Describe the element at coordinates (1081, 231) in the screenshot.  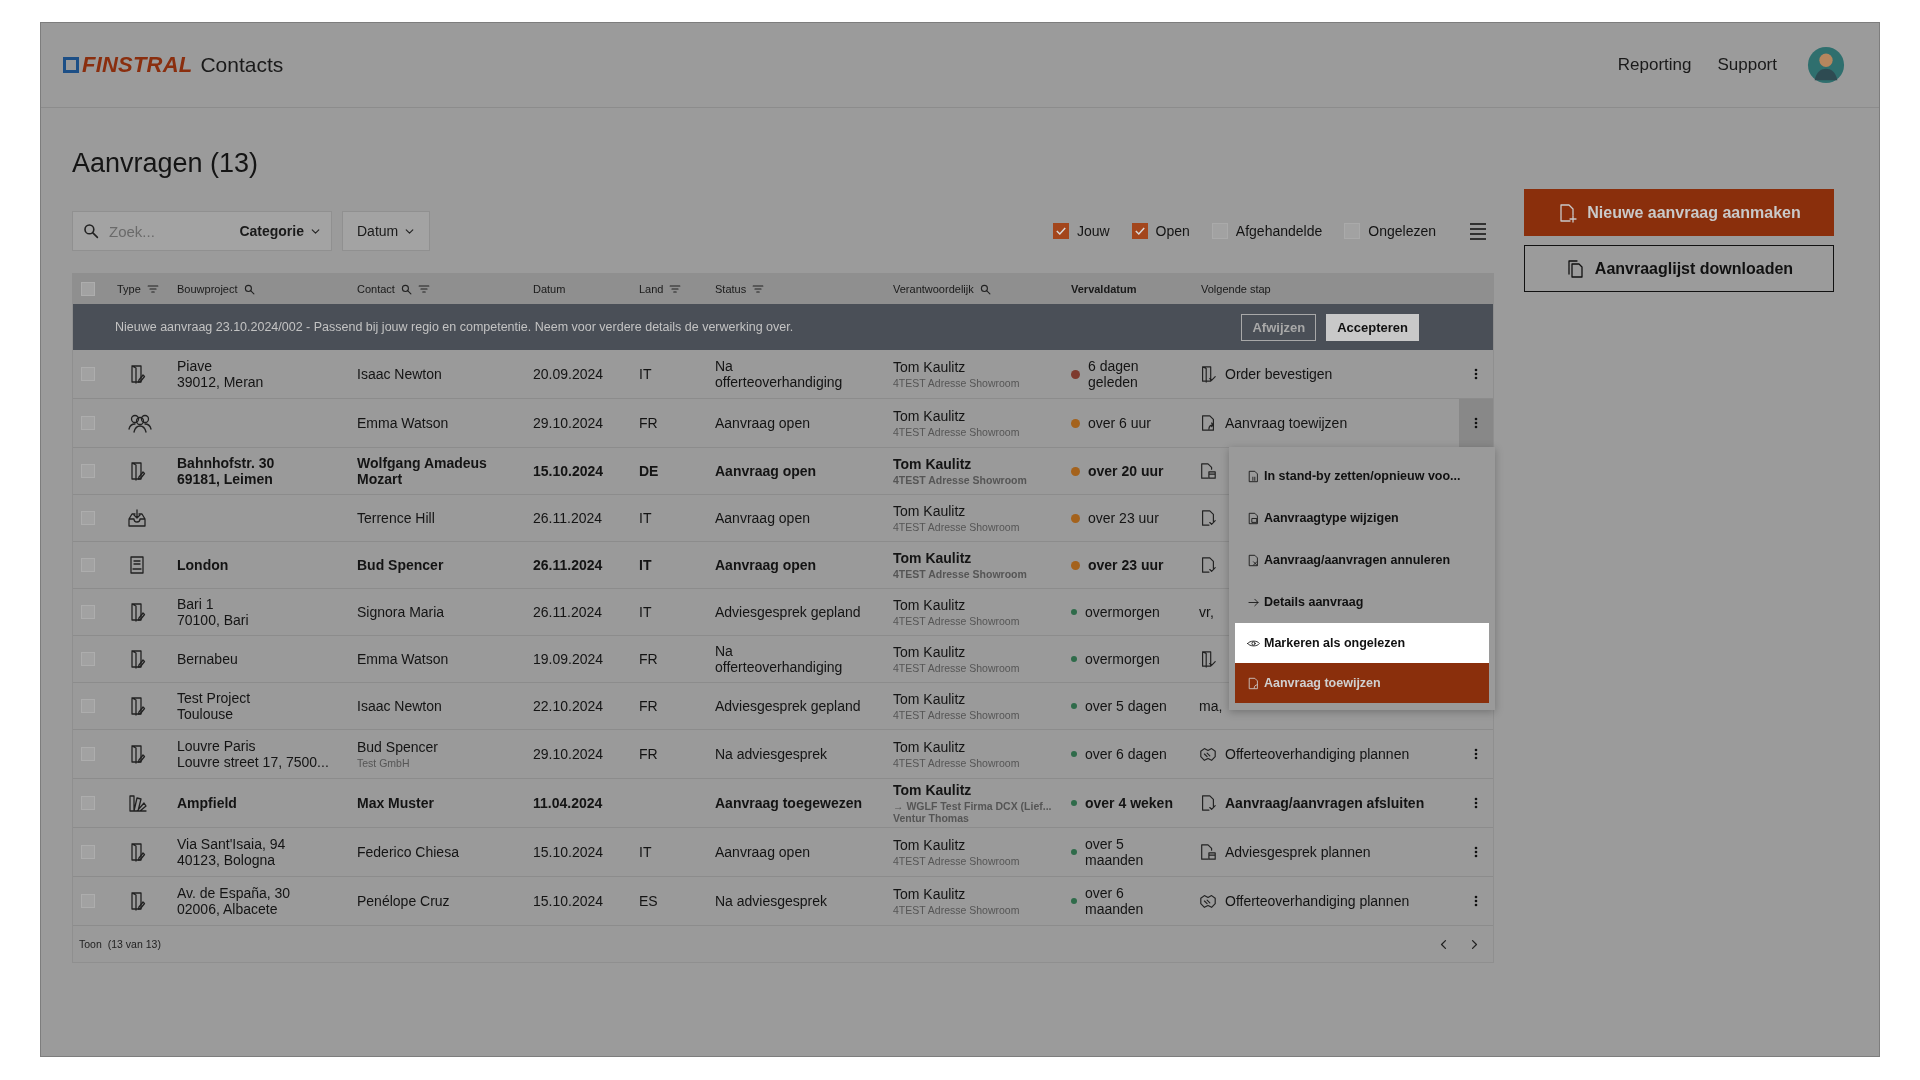
I see `filter-checkbox: Jouw` at that location.